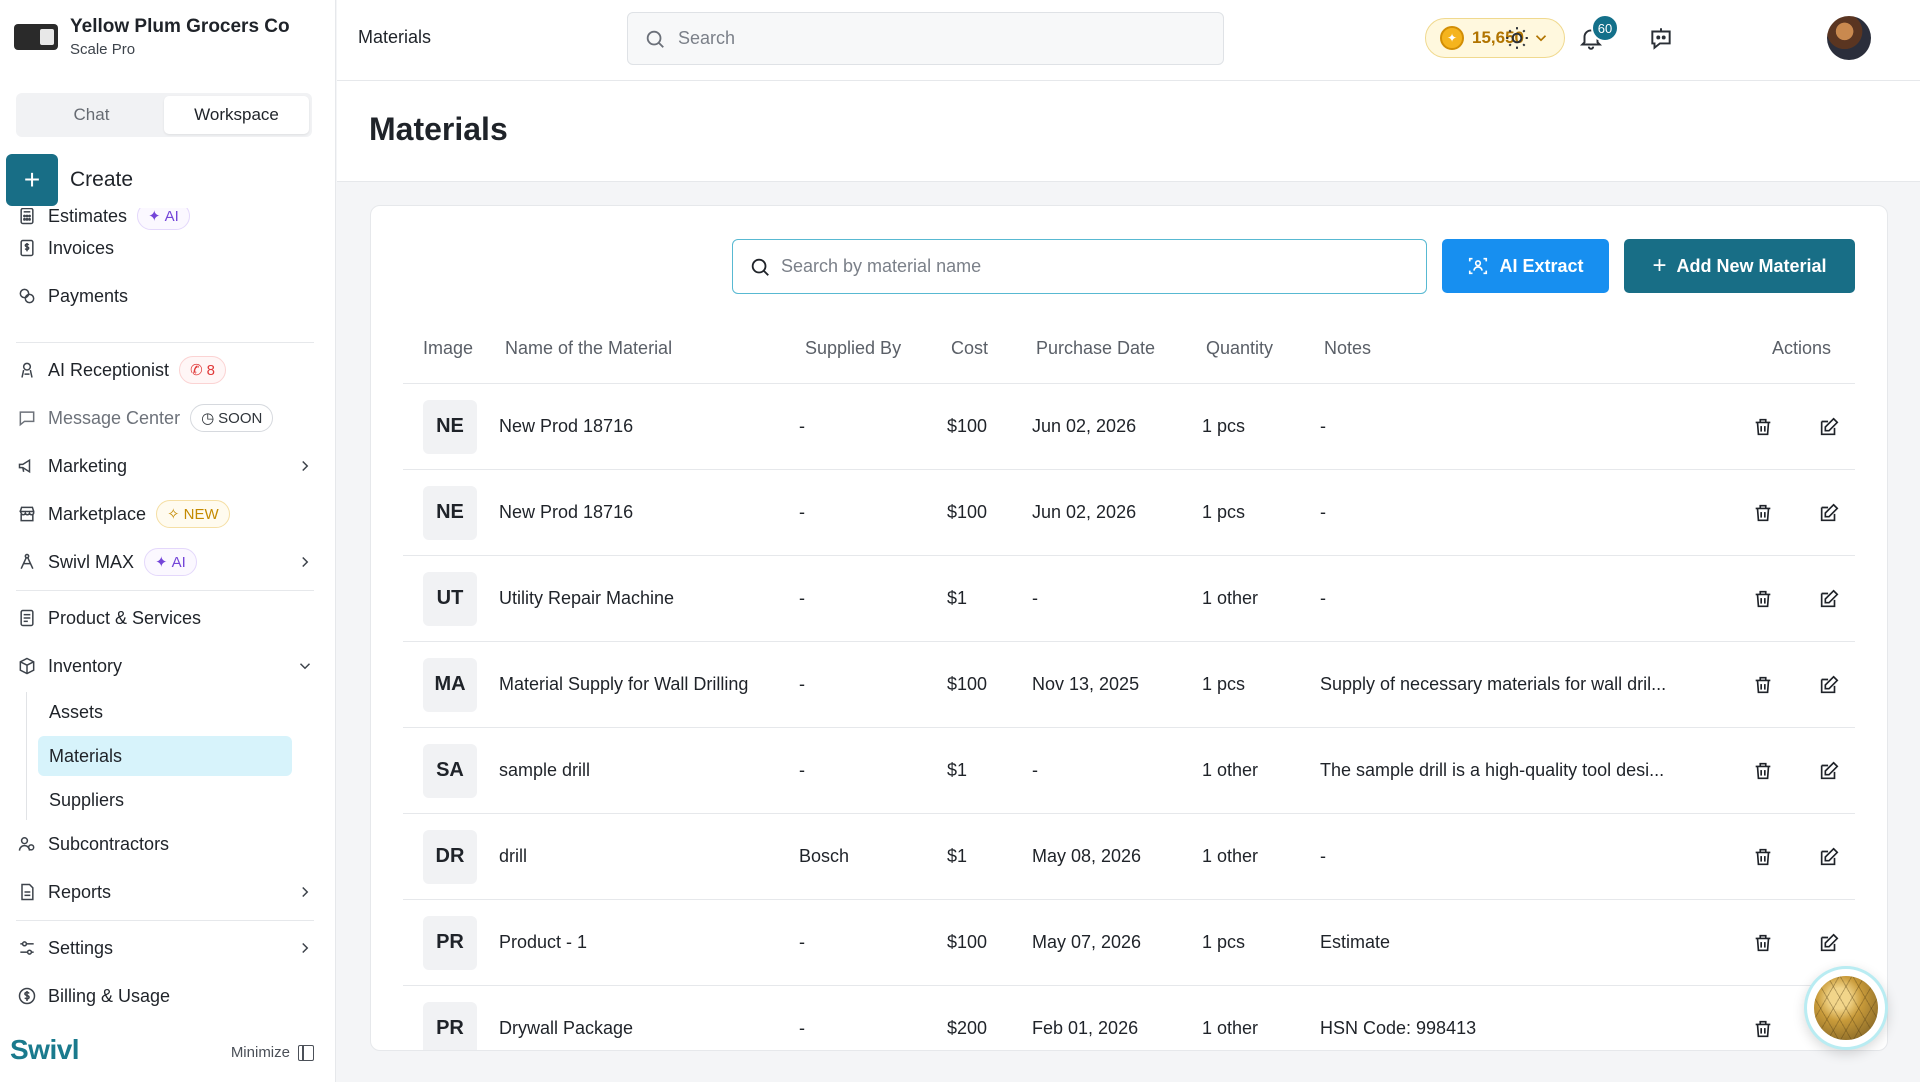  Describe the element at coordinates (967, 512) in the screenshot. I see `cell-cost: $100` at that location.